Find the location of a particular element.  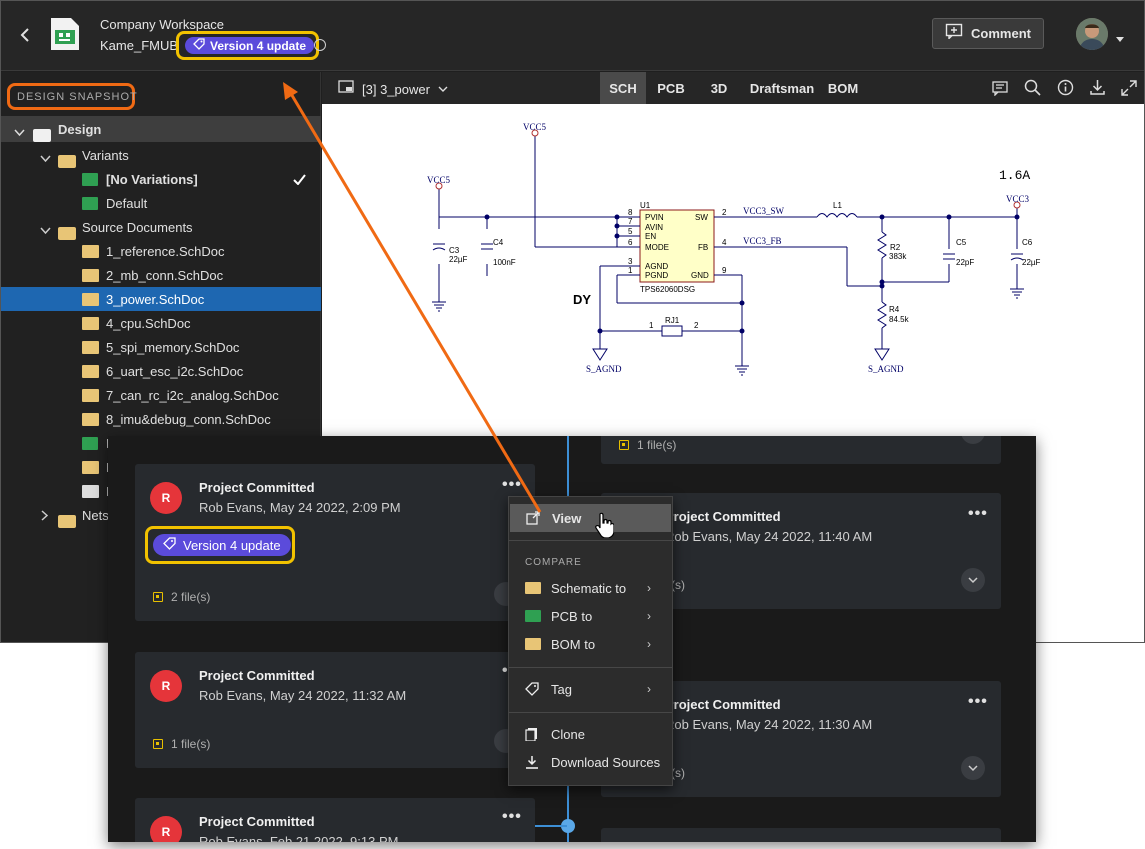

menu-item-view: View is located at coordinates (590, 518).